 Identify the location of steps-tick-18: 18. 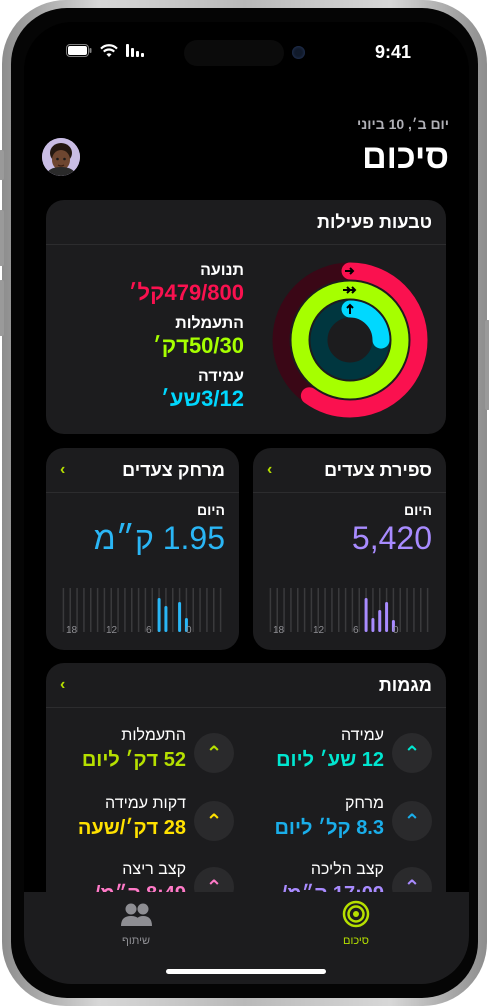
(279, 630).